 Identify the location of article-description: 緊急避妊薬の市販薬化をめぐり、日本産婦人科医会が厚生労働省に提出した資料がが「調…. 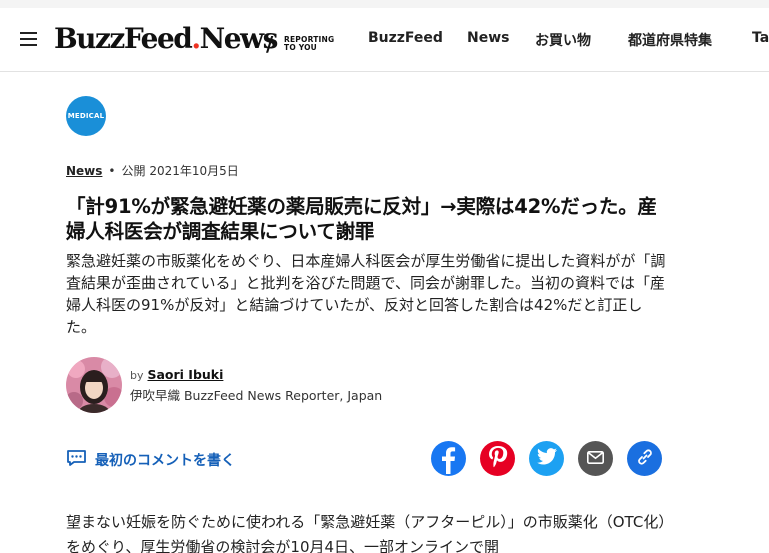
(366, 294).